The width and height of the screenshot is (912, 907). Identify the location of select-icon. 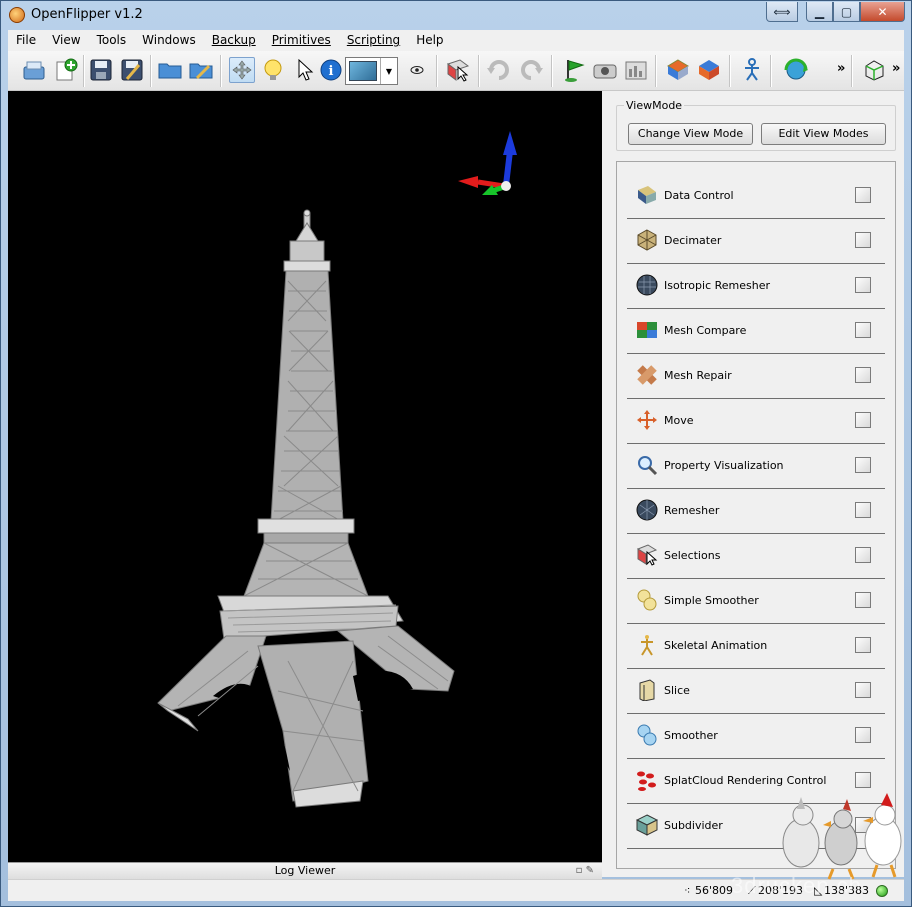
(458, 70).